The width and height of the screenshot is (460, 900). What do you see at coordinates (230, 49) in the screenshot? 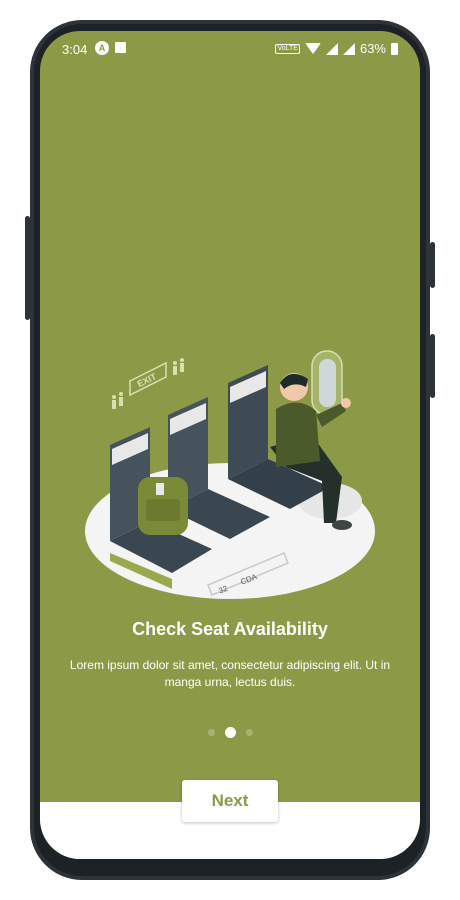
I see `status-bar: 3:04 A VoLTE 63%` at bounding box center [230, 49].